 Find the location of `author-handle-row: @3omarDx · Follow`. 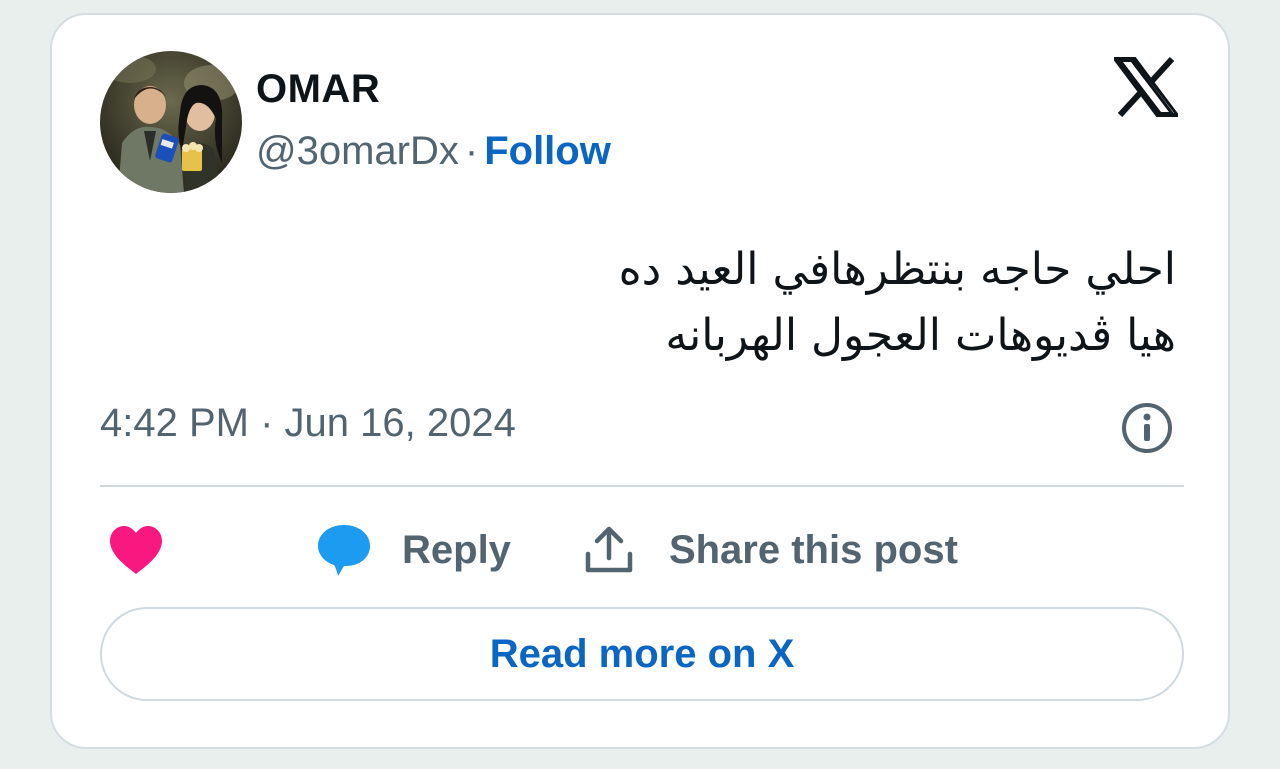

author-handle-row: @3omarDx · Follow is located at coordinates (433, 151).